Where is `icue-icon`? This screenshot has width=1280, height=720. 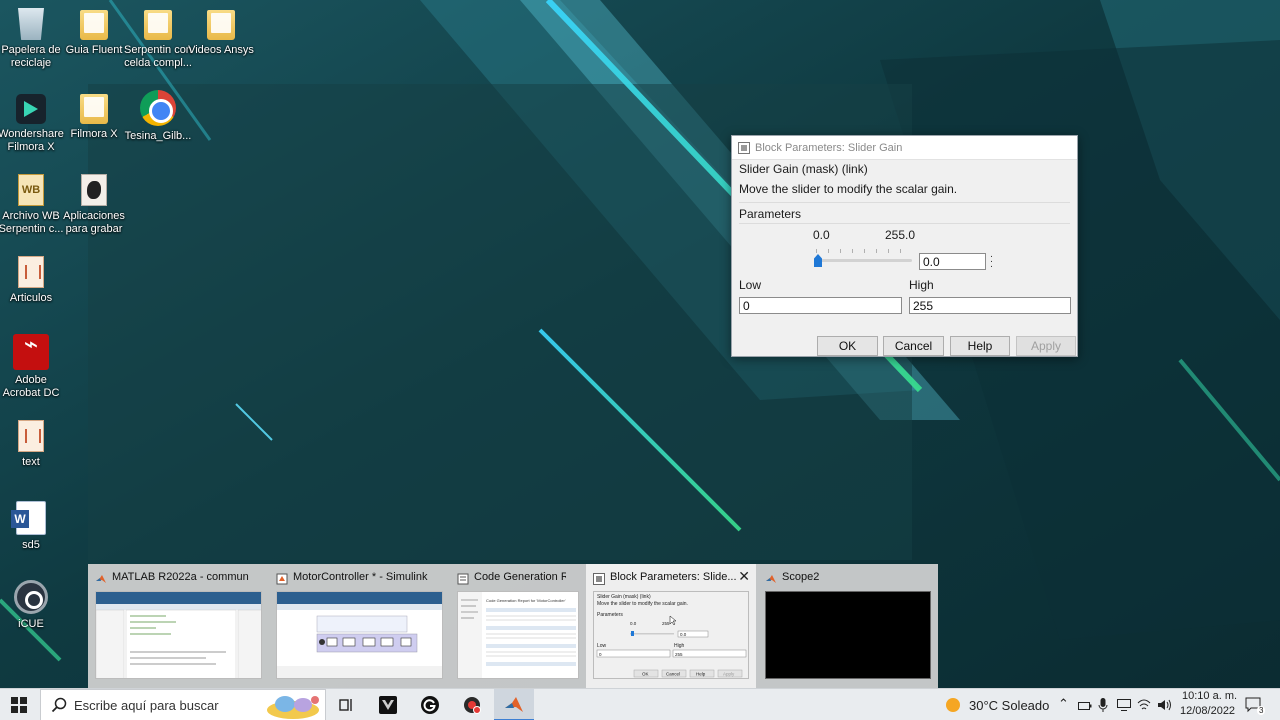 icue-icon is located at coordinates (31, 597).